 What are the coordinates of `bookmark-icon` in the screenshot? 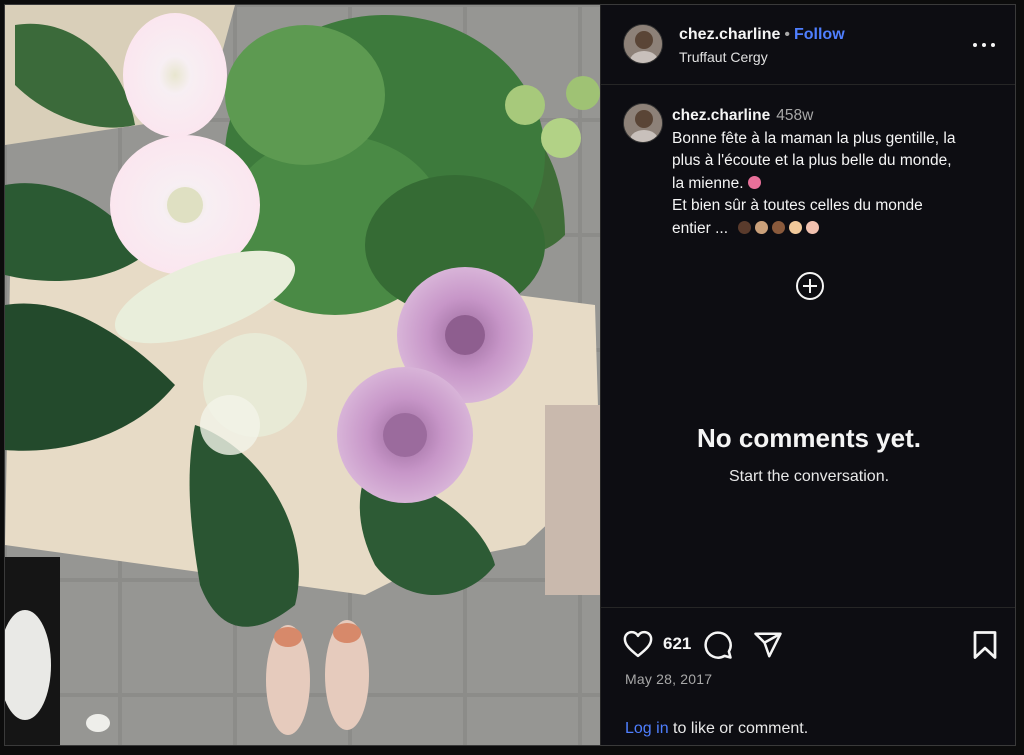 It's located at (985, 645).